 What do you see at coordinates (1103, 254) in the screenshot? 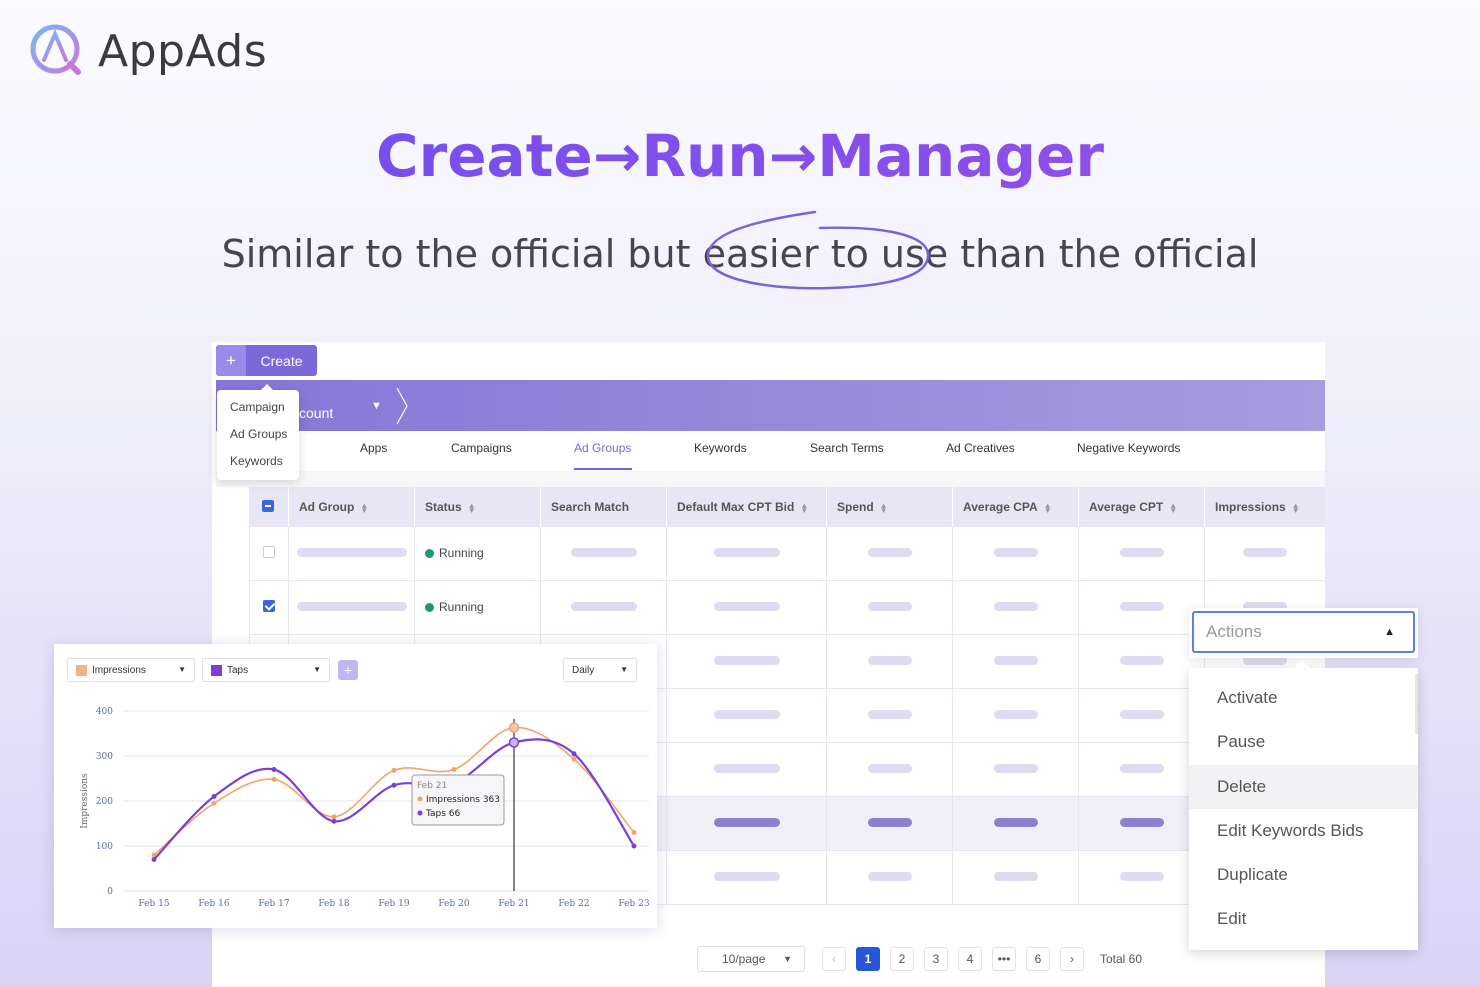
I see `subline-after: than the official` at bounding box center [1103, 254].